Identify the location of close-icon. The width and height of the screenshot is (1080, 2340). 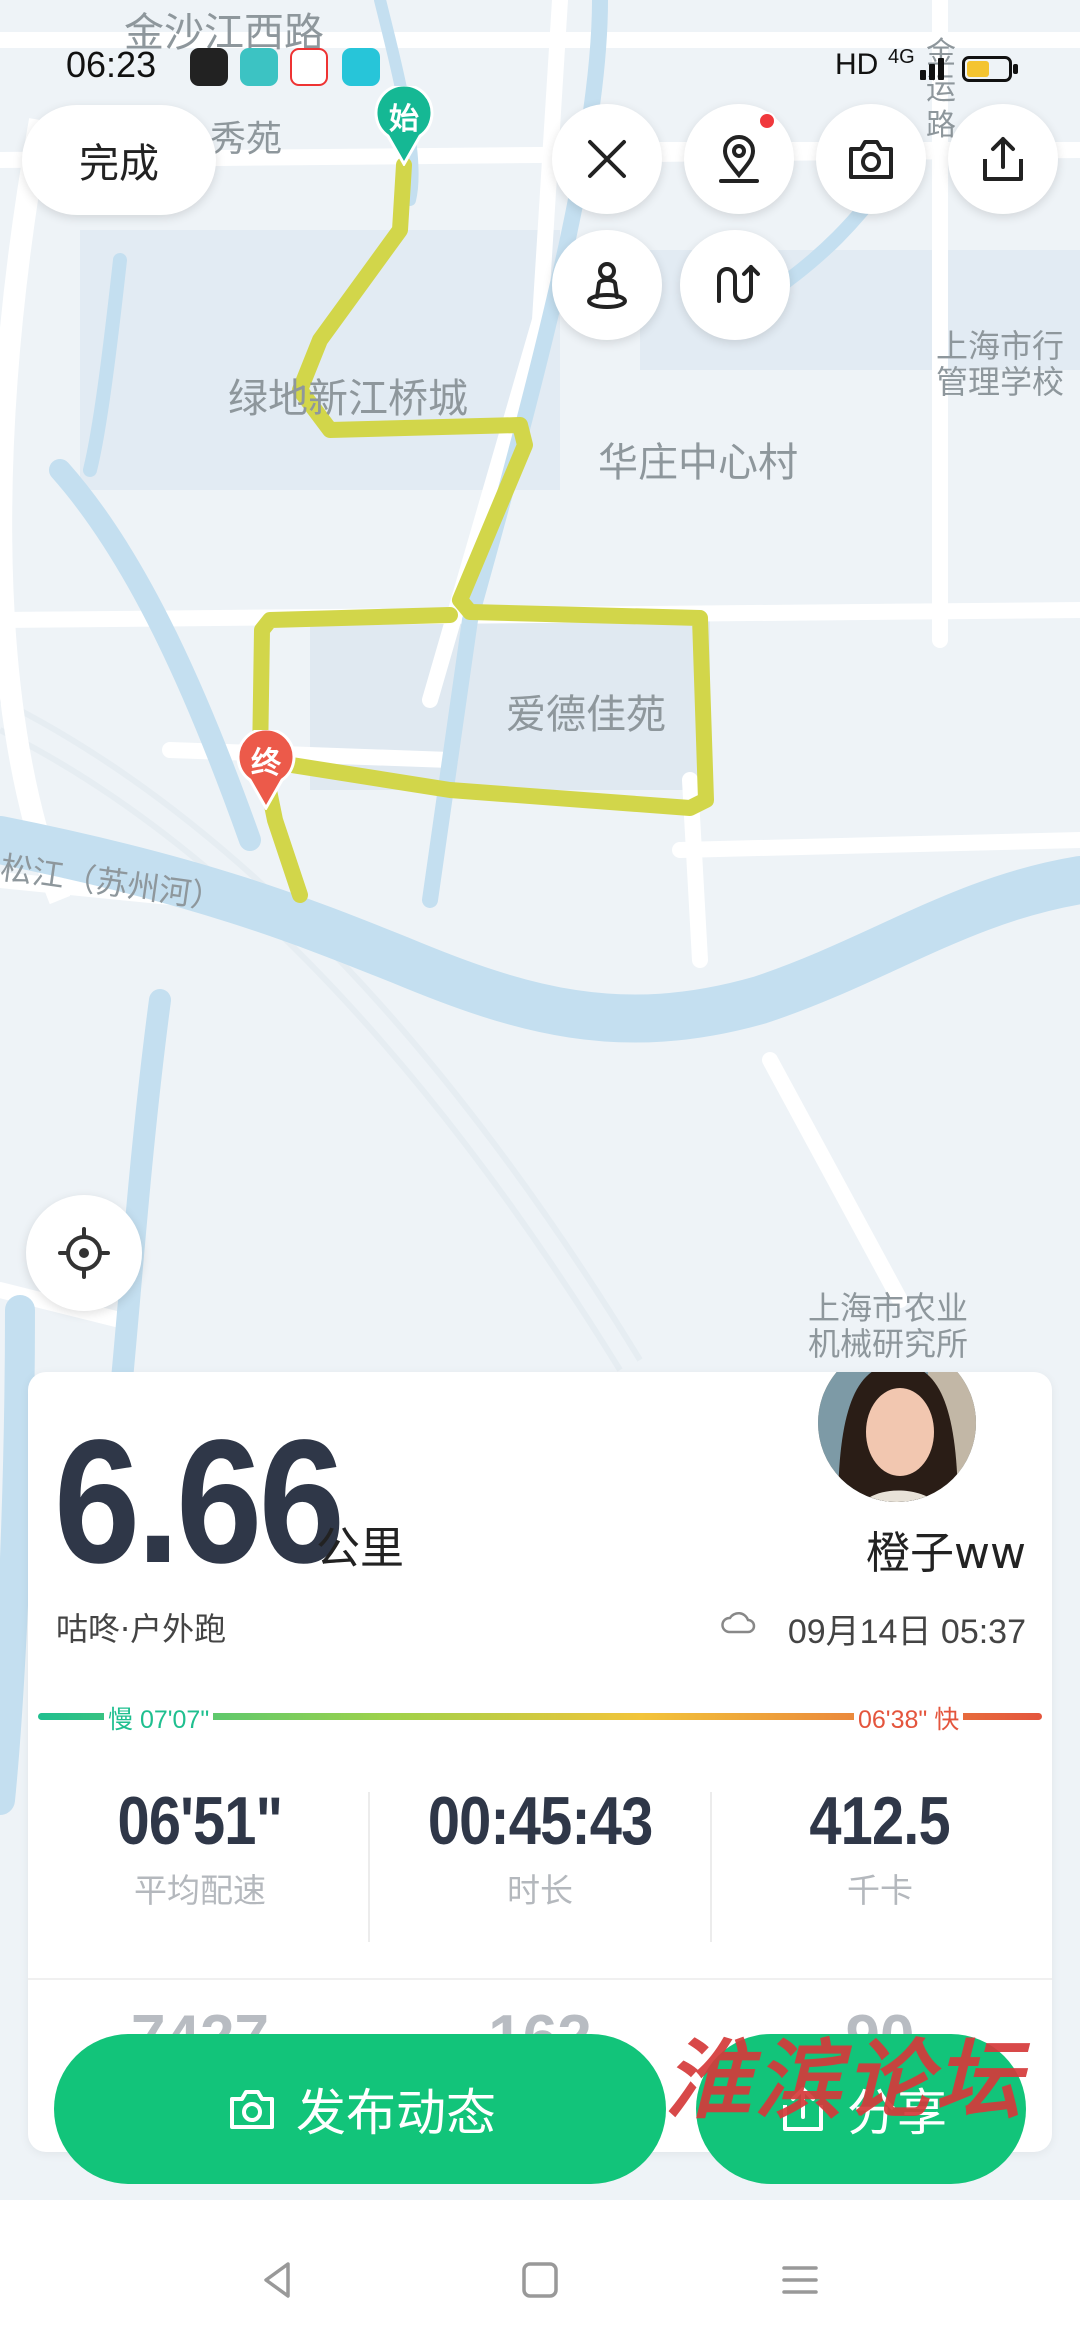
(607, 159).